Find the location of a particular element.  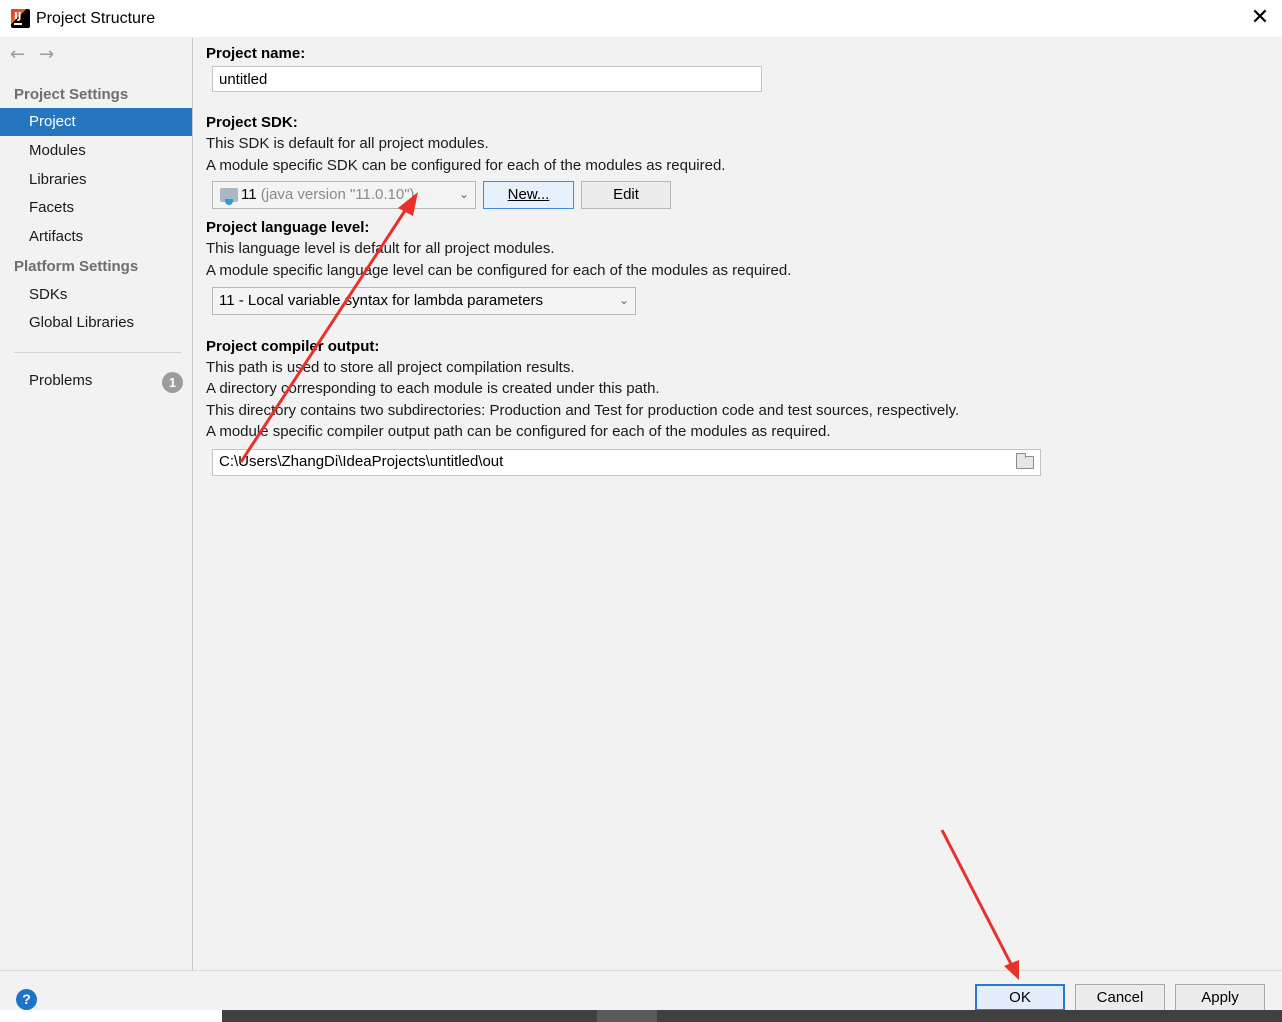

sidebar-divider is located at coordinates (97, 352).